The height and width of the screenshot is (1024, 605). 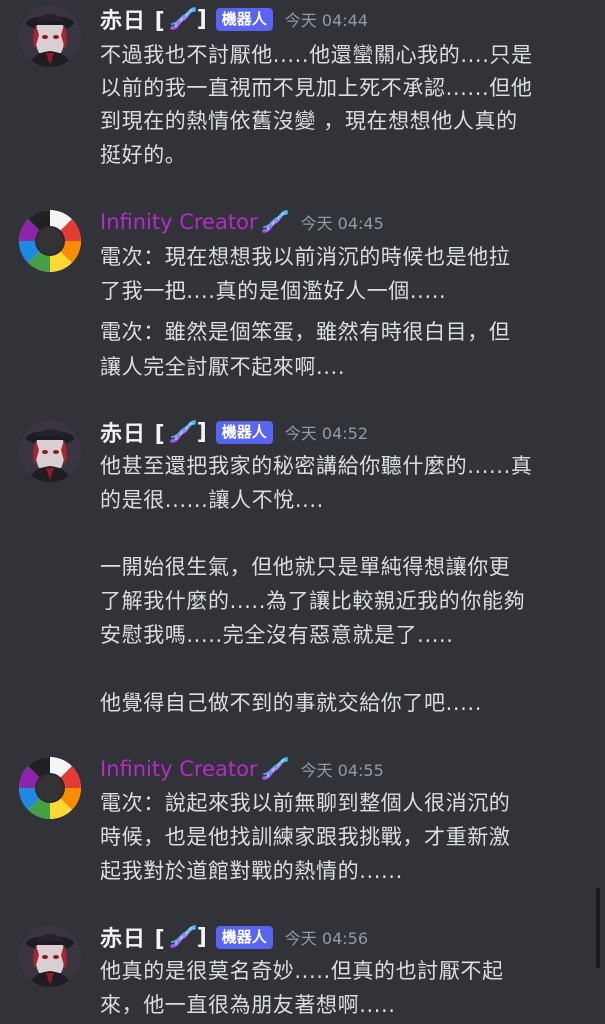 What do you see at coordinates (316, 55) in the screenshot?
I see `message-text: 不過我也不討厭他.....他還蠻關心我的....只是` at bounding box center [316, 55].